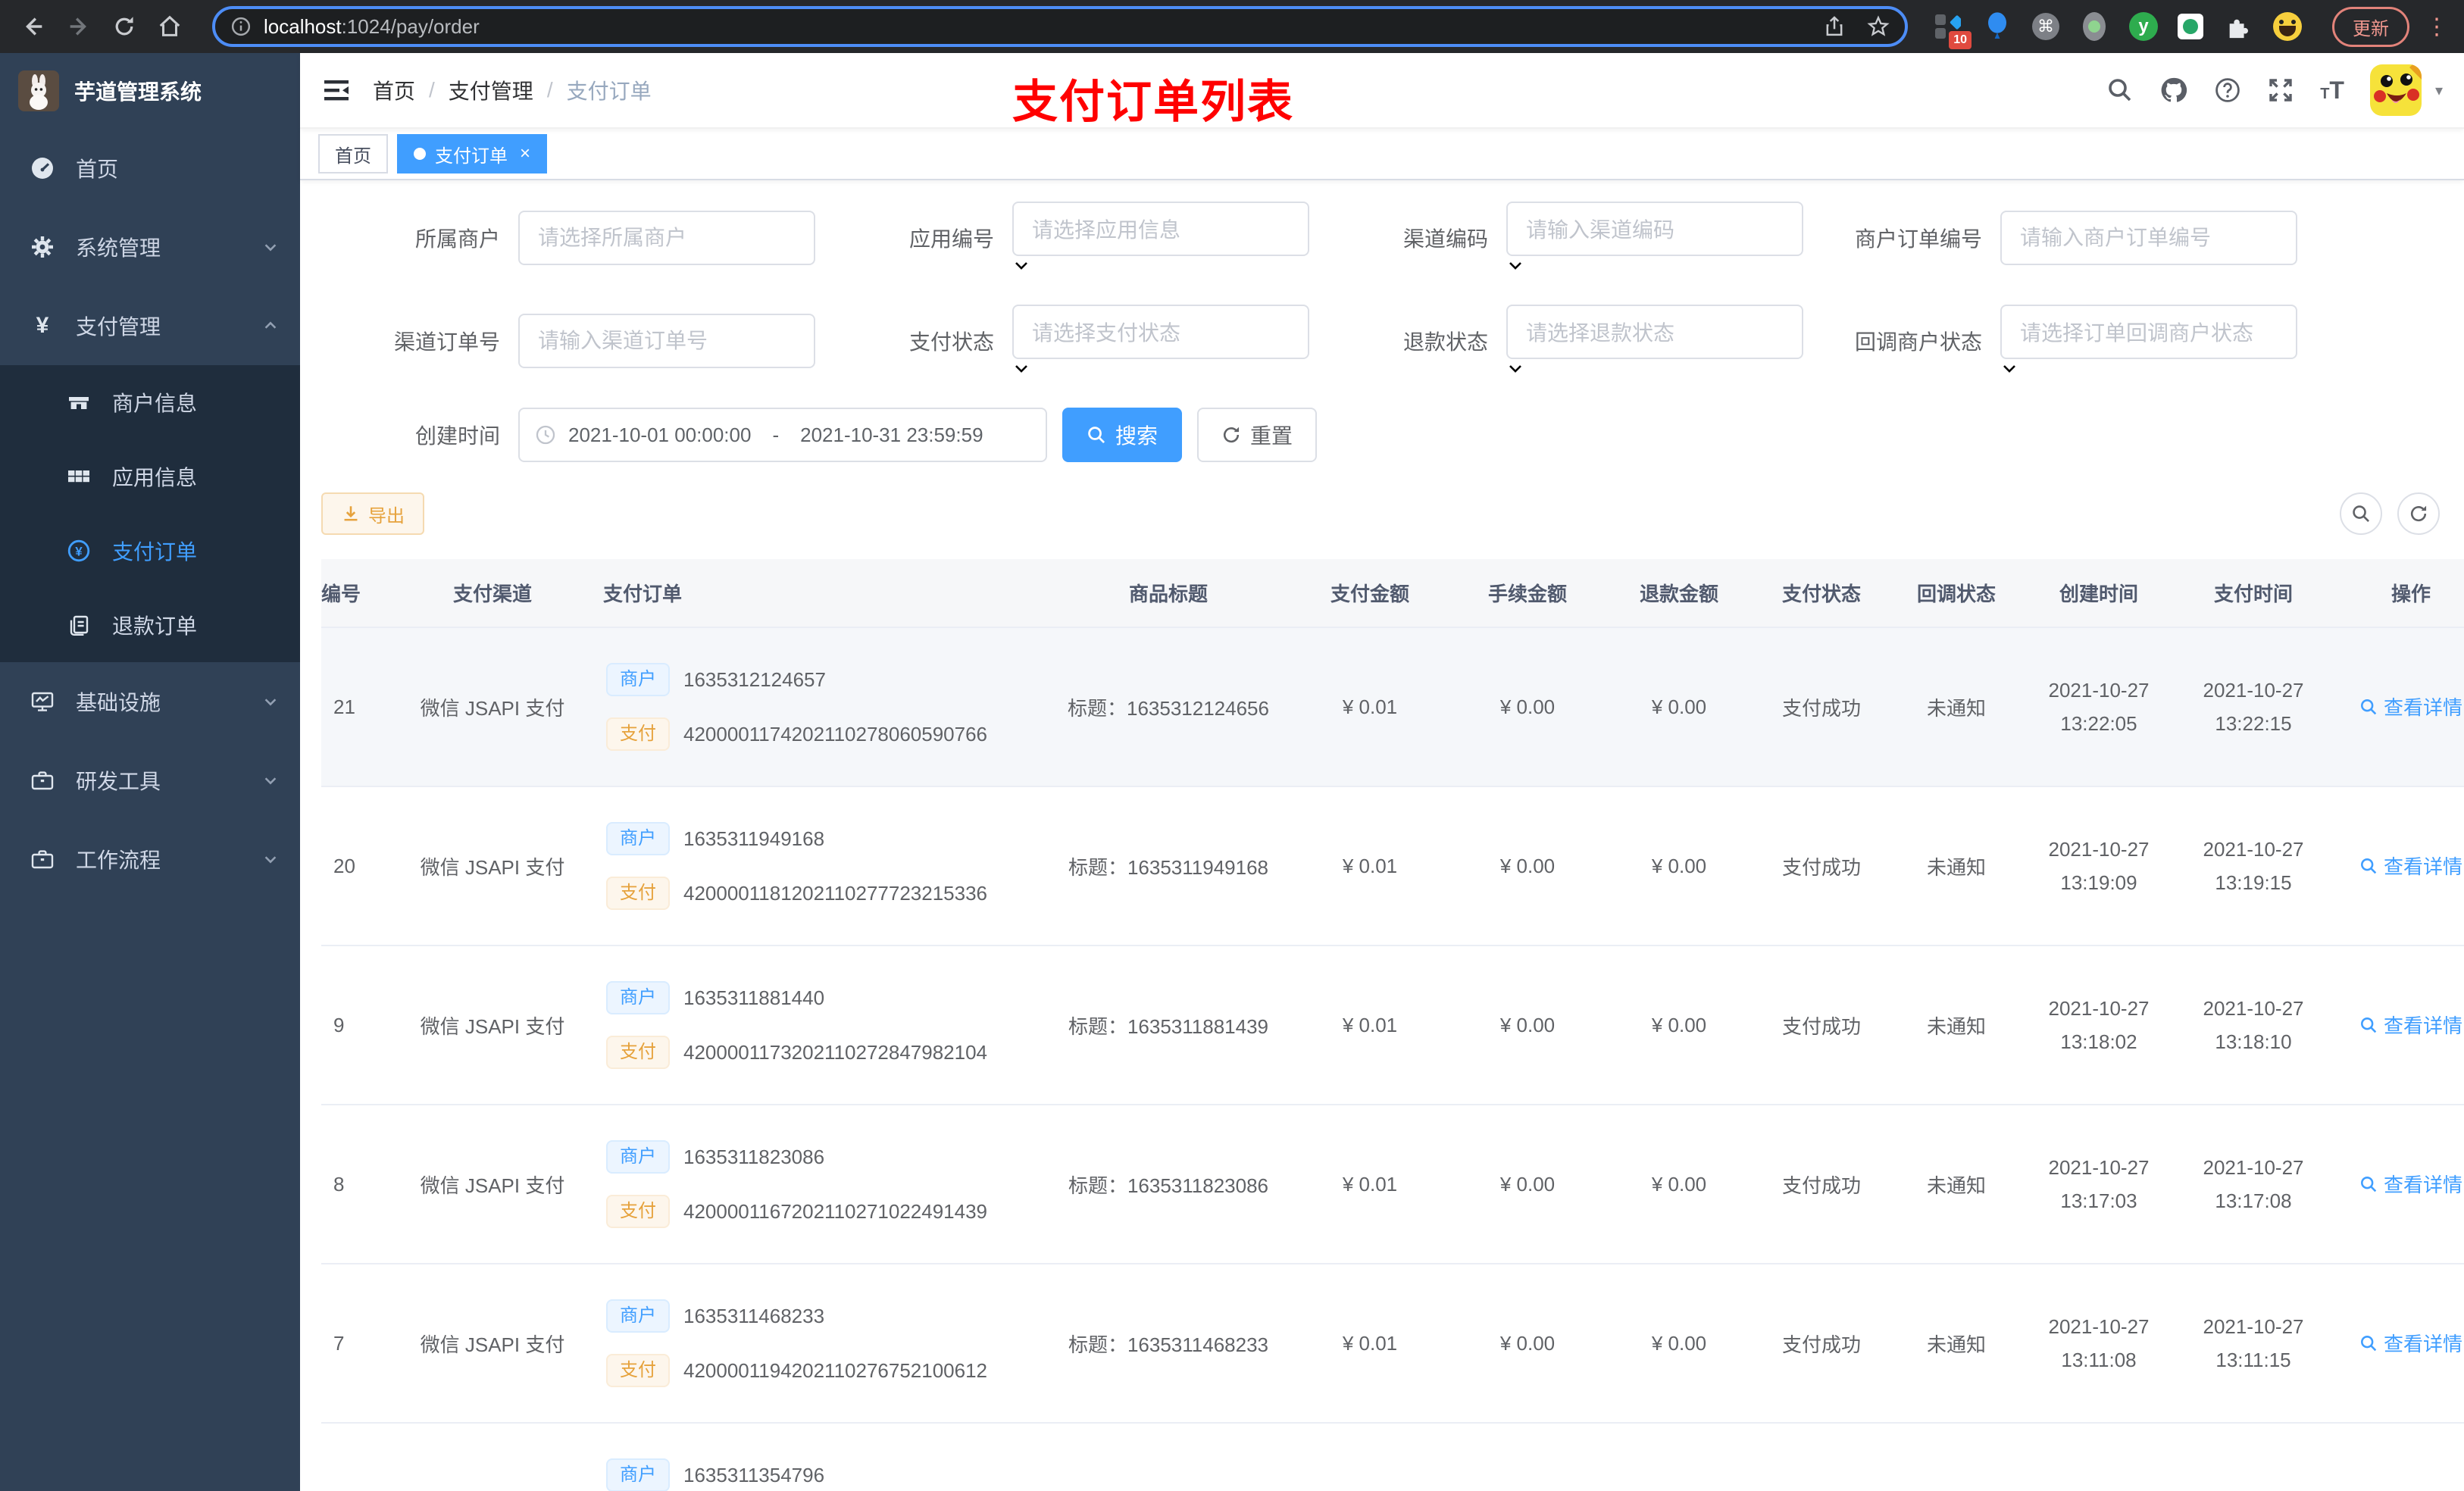 This screenshot has width=2464, height=1491. What do you see at coordinates (79, 625) in the screenshot?
I see `documents-icon` at bounding box center [79, 625].